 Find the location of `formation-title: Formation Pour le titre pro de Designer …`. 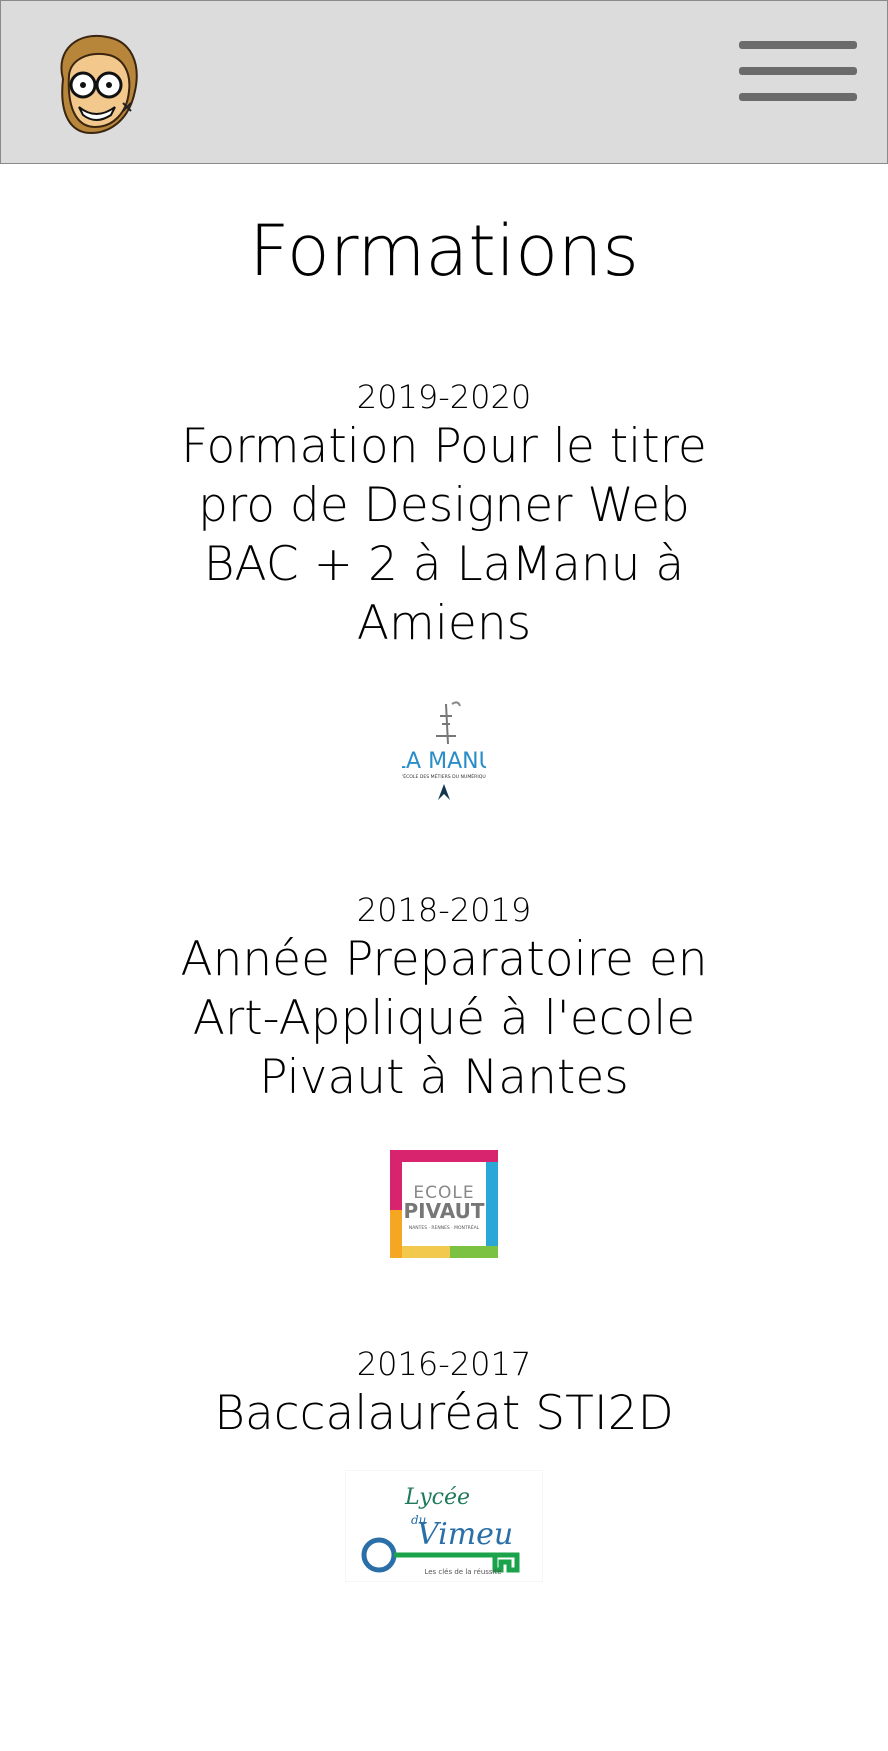

formation-title: Formation Pour le titre pro de Designer … is located at coordinates (444, 535).